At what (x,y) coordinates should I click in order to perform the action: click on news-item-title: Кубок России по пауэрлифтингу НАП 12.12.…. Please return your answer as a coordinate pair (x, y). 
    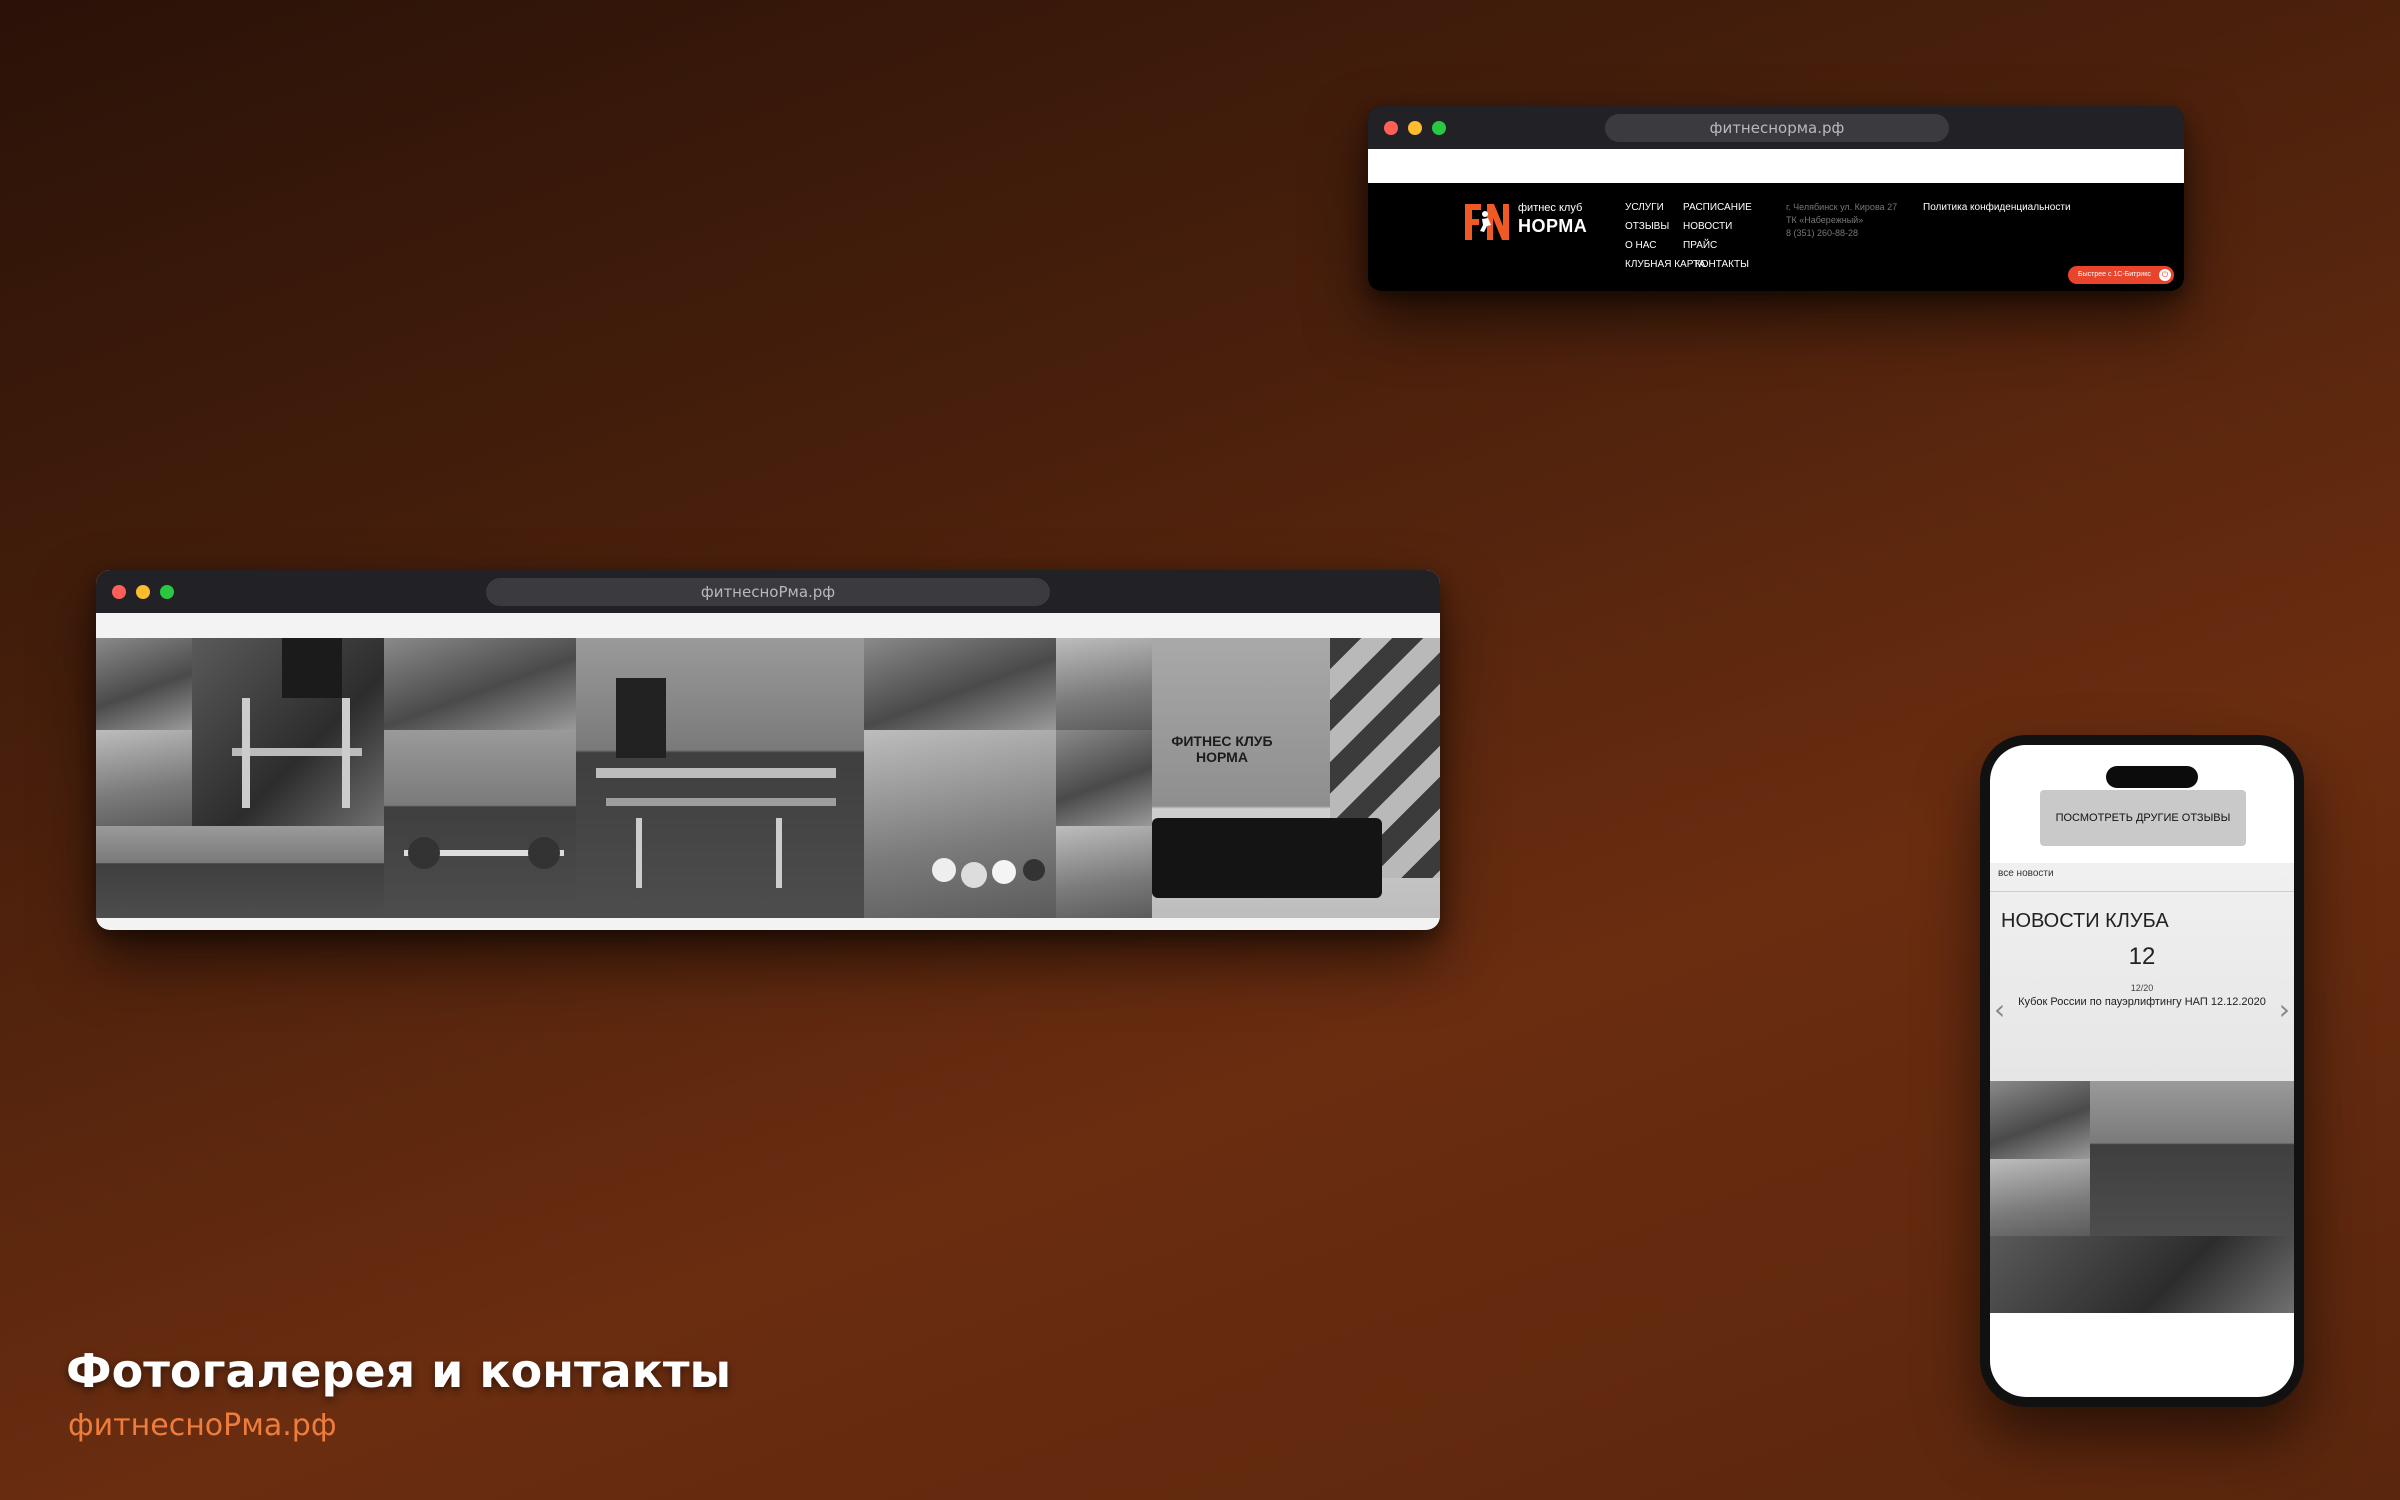
    Looking at the image, I should click on (2142, 1002).